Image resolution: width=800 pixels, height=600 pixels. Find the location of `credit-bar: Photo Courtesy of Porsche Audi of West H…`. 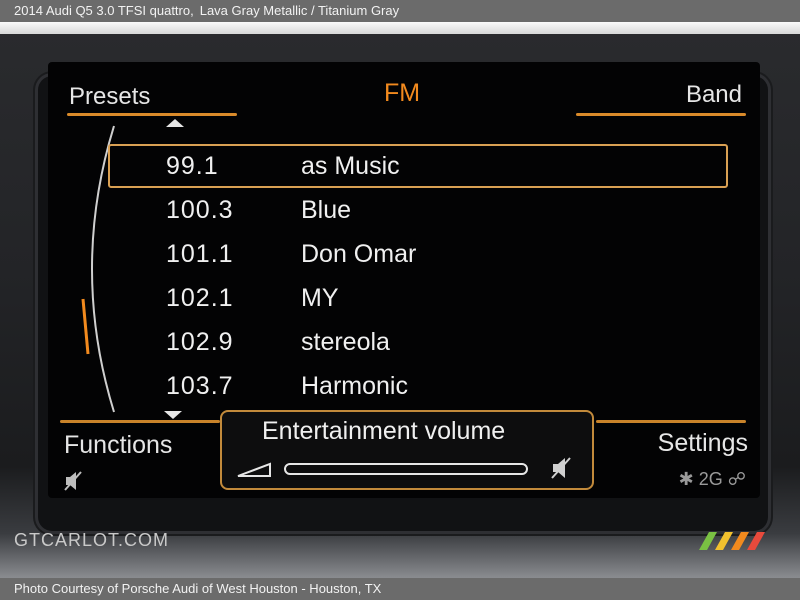

credit-bar: Photo Courtesy of Porsche Audi of West H… is located at coordinates (400, 589).